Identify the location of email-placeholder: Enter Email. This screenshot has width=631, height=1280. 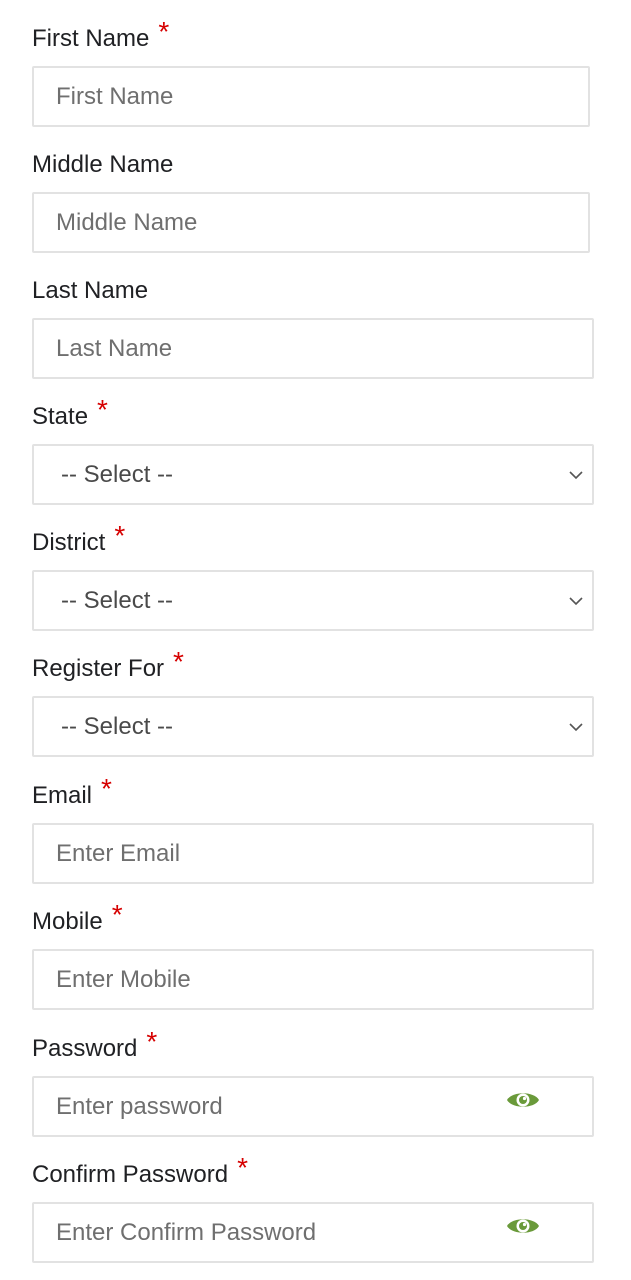
(118, 853).